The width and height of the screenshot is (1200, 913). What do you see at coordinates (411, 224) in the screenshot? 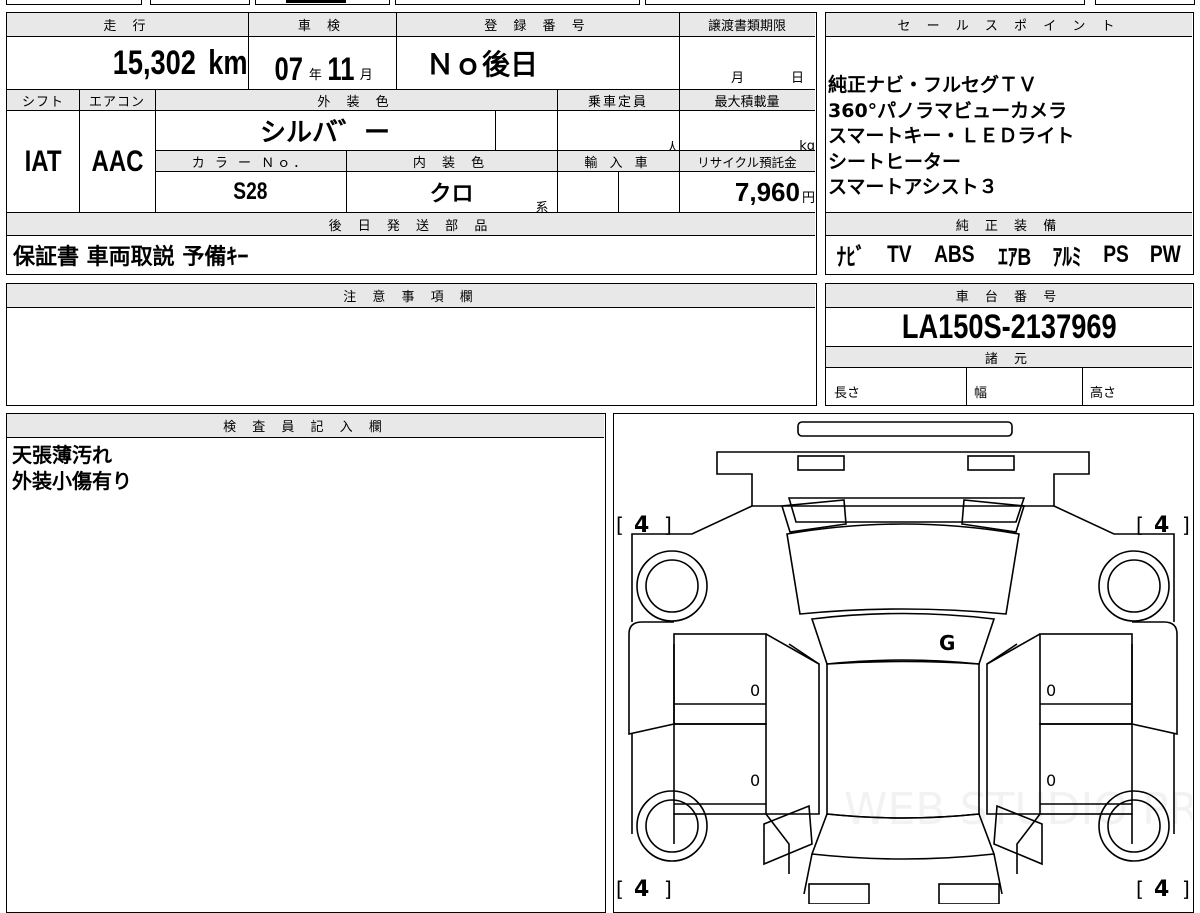
I see `later-parts-label: 後 日 発 送 部 品` at bounding box center [411, 224].